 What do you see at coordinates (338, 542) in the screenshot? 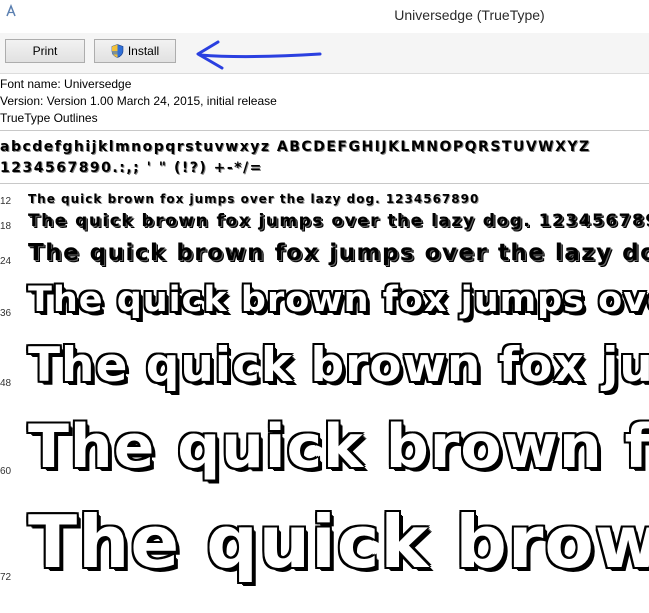
I see `sample-text: The quick brown` at bounding box center [338, 542].